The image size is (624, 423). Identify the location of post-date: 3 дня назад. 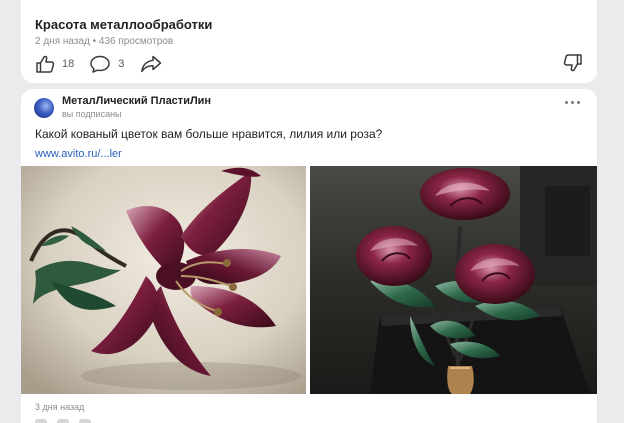
(60, 407).